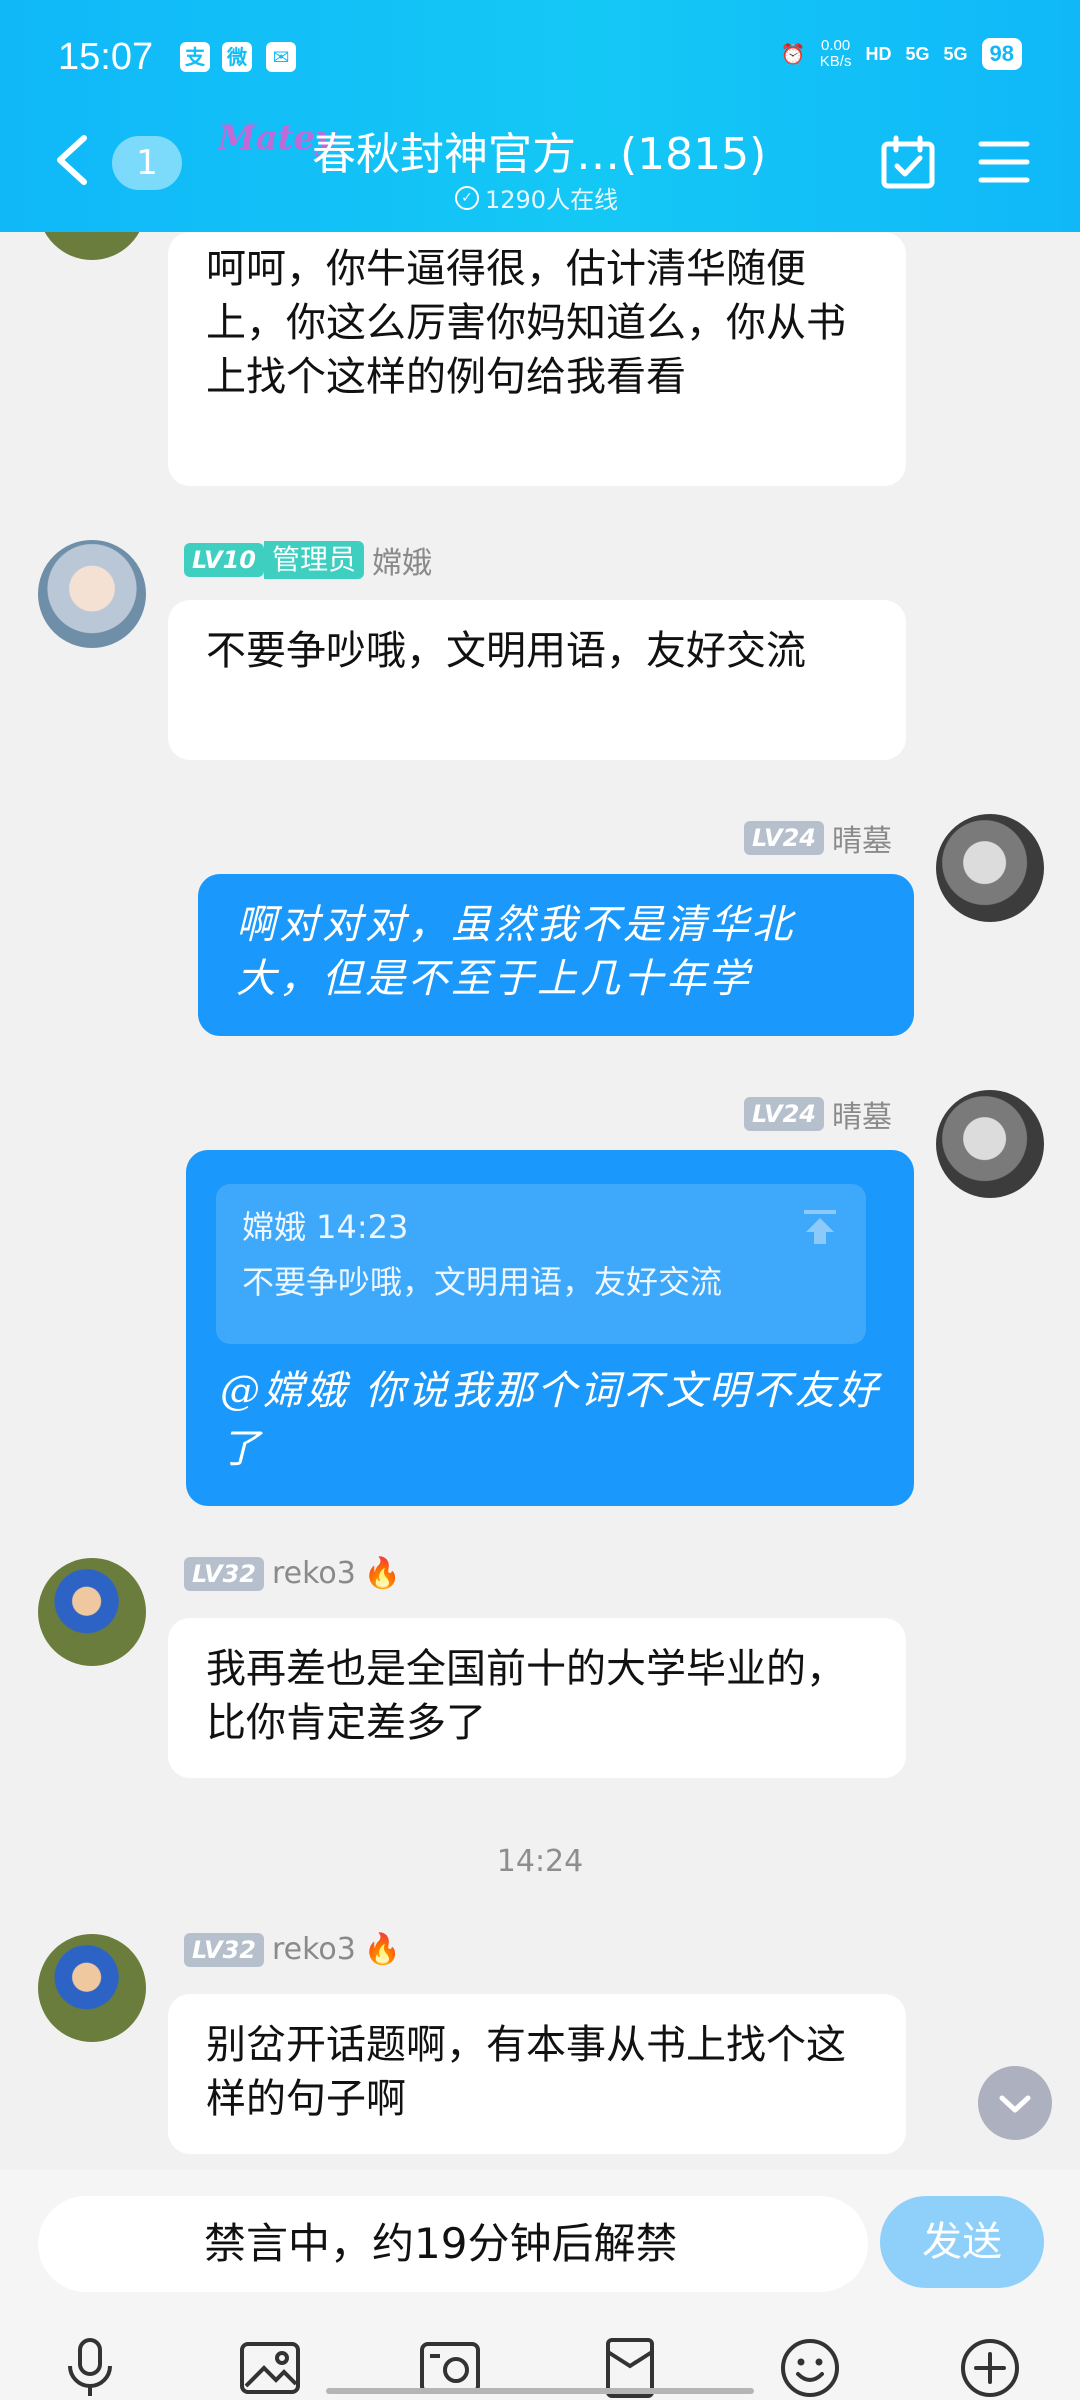  I want to click on status-bar: 15:07 支 微 ✉ ⏰ 0.00 KB/s HD 5G 5G 98, so click(540, 60).